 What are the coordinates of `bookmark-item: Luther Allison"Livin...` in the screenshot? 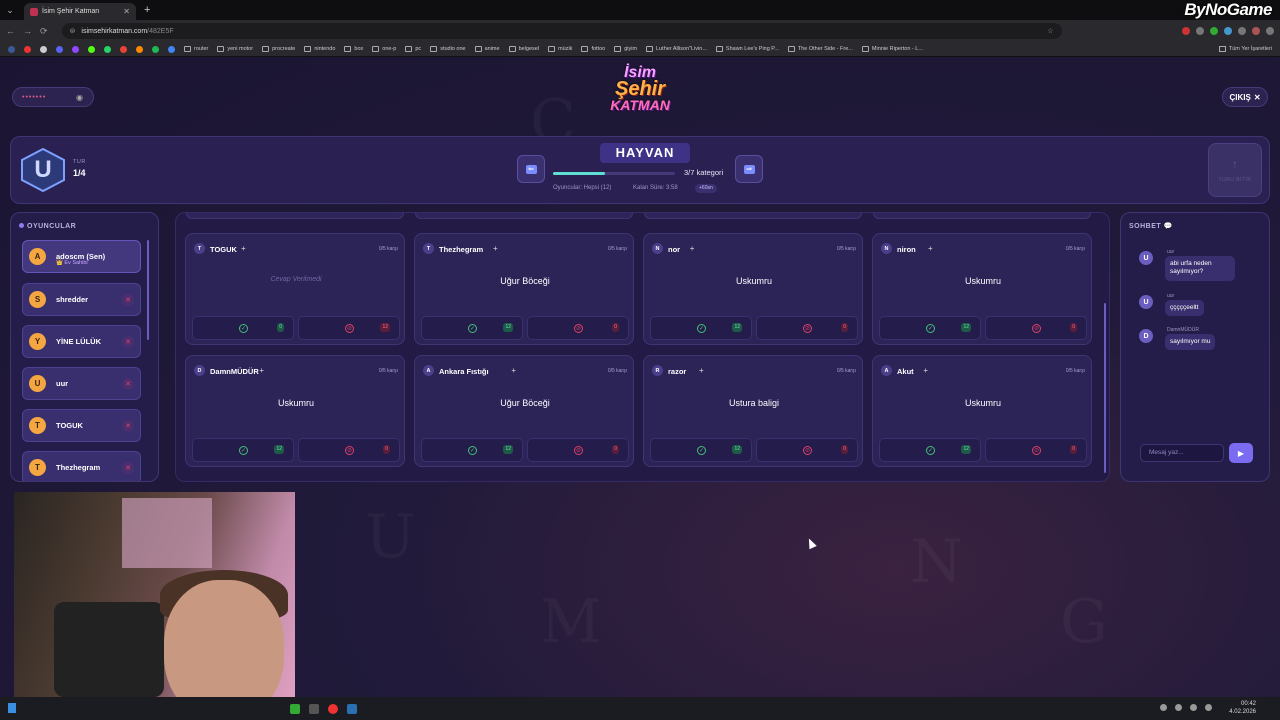 It's located at (676, 49).